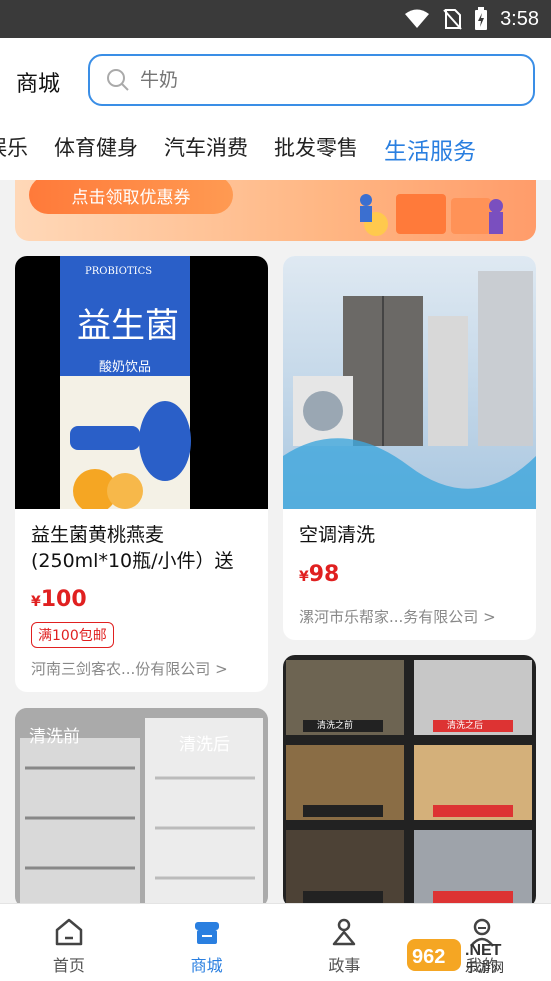 This screenshot has height=981, width=551. I want to click on site-watermark-logo: 962 .NET 乐游网, so click(455, 957).